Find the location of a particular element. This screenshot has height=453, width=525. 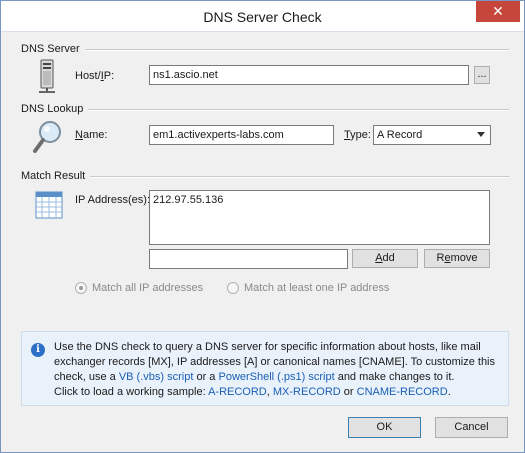

record-type-value: A Record is located at coordinates (400, 135).